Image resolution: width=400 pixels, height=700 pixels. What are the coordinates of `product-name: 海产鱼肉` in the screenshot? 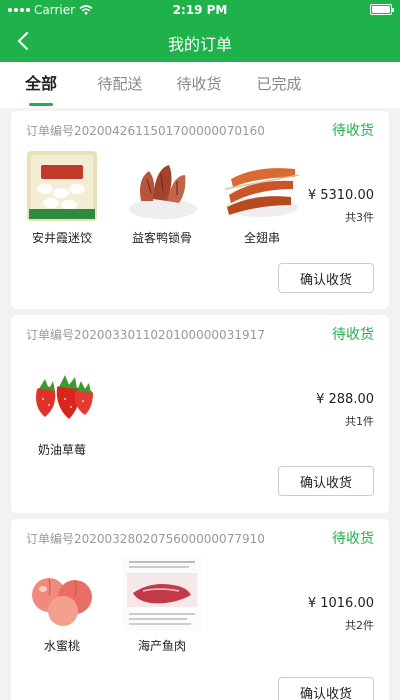 It's located at (161, 646).